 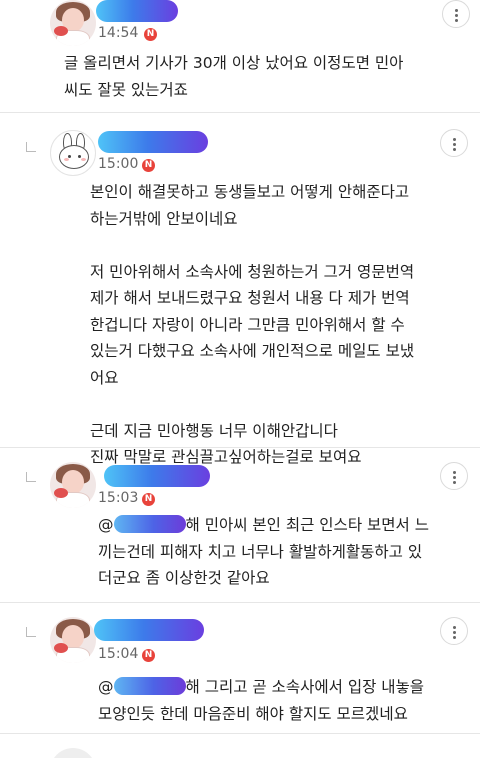 What do you see at coordinates (118, 654) in the screenshot?
I see `comment-time: 15:04` at bounding box center [118, 654].